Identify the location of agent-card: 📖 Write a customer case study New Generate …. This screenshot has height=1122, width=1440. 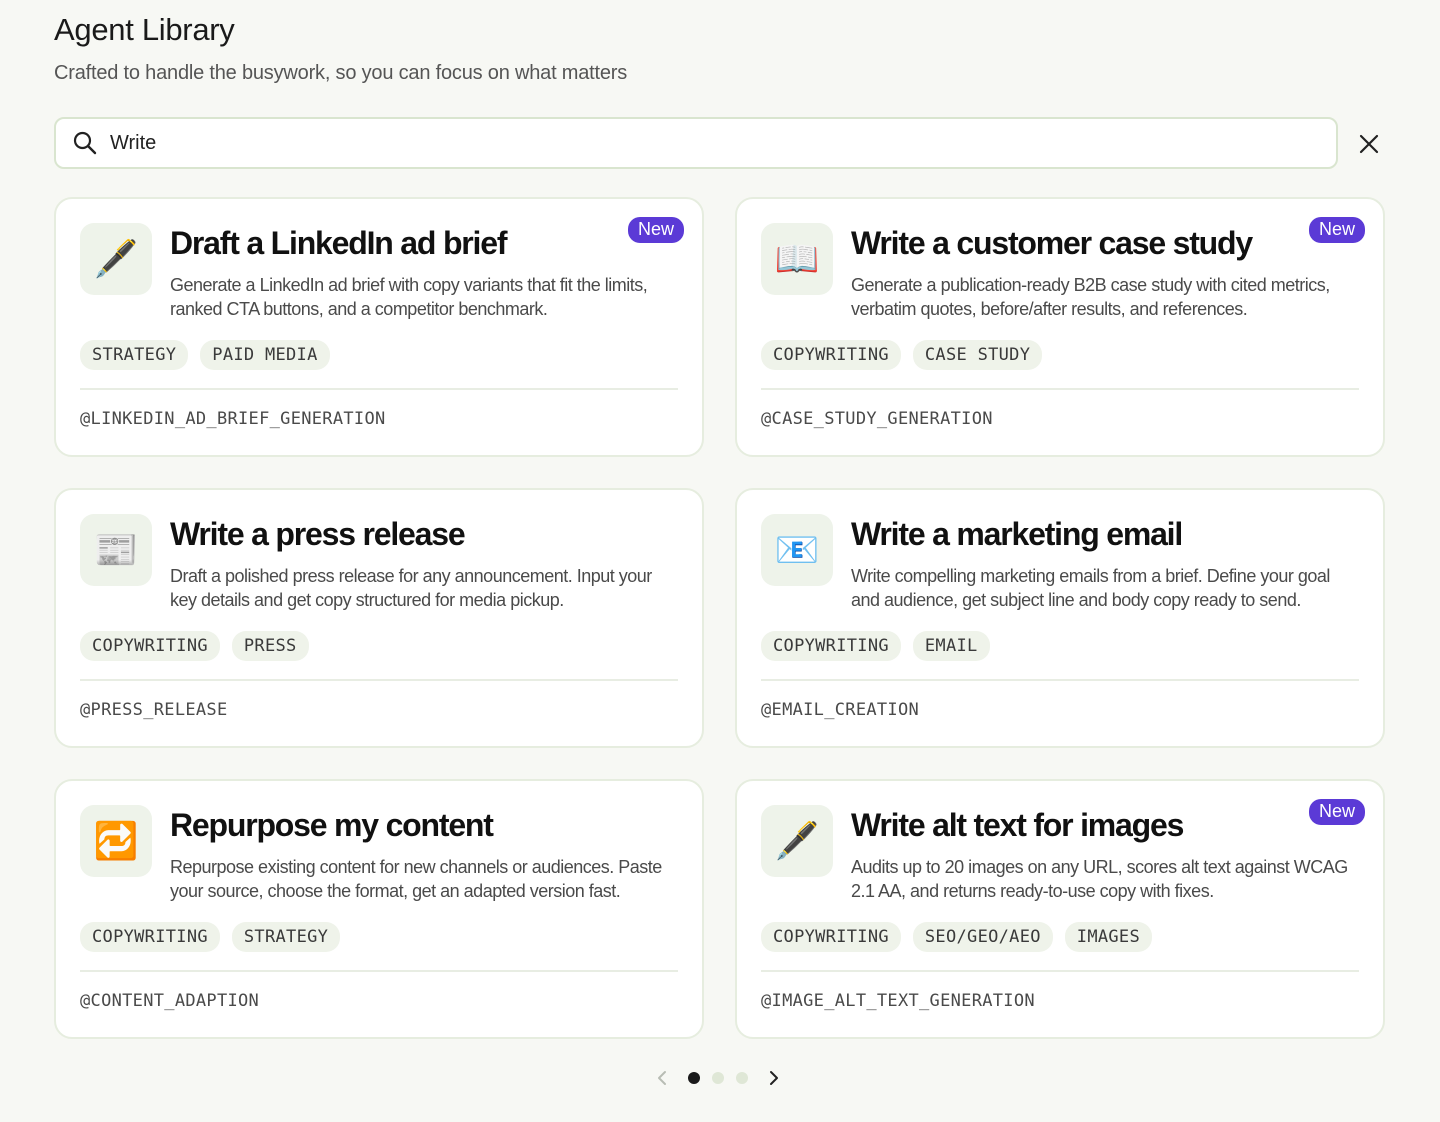
(1060, 327).